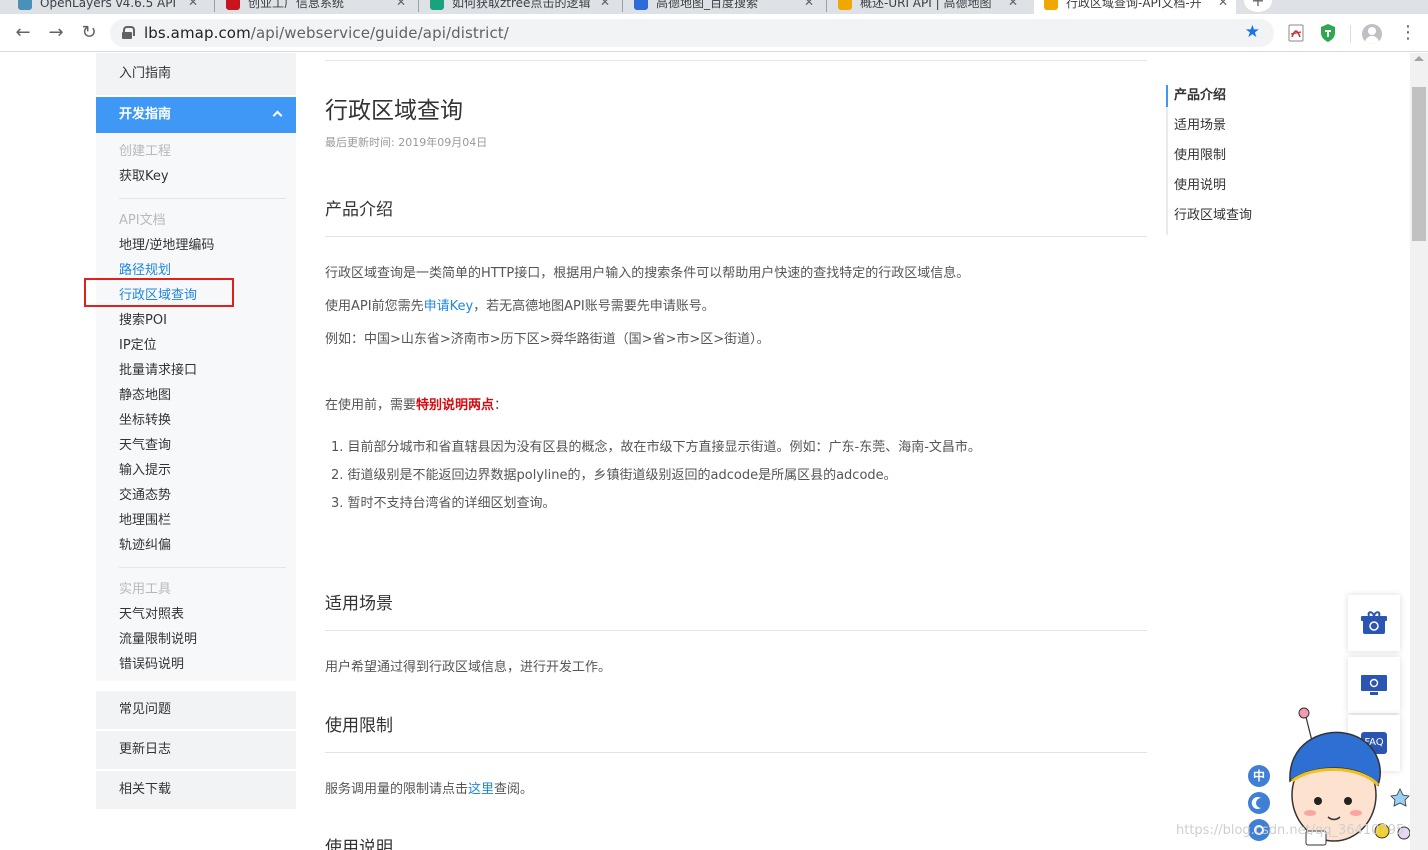 The height and width of the screenshot is (850, 1428). Describe the element at coordinates (202, 198) in the screenshot. I see `sidebar-divider` at that location.